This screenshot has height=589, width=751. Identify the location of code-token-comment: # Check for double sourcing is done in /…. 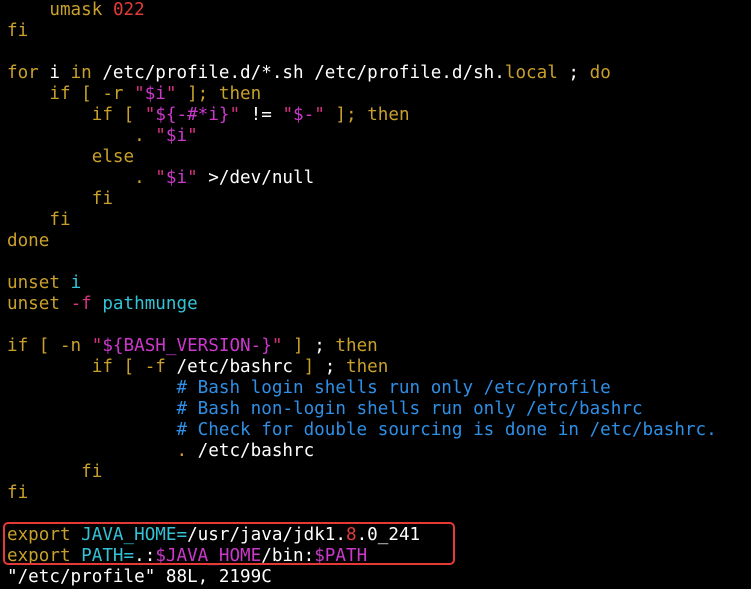
(446, 430).